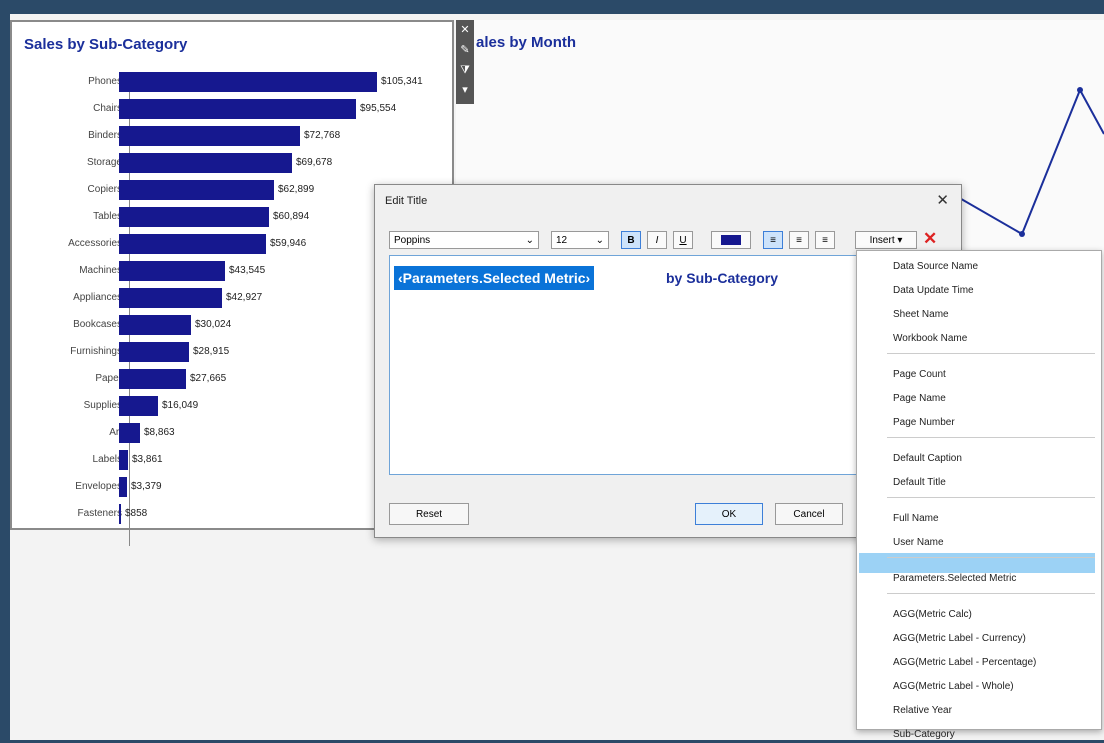  I want to click on bar-value-label: $43,545, so click(247, 270).